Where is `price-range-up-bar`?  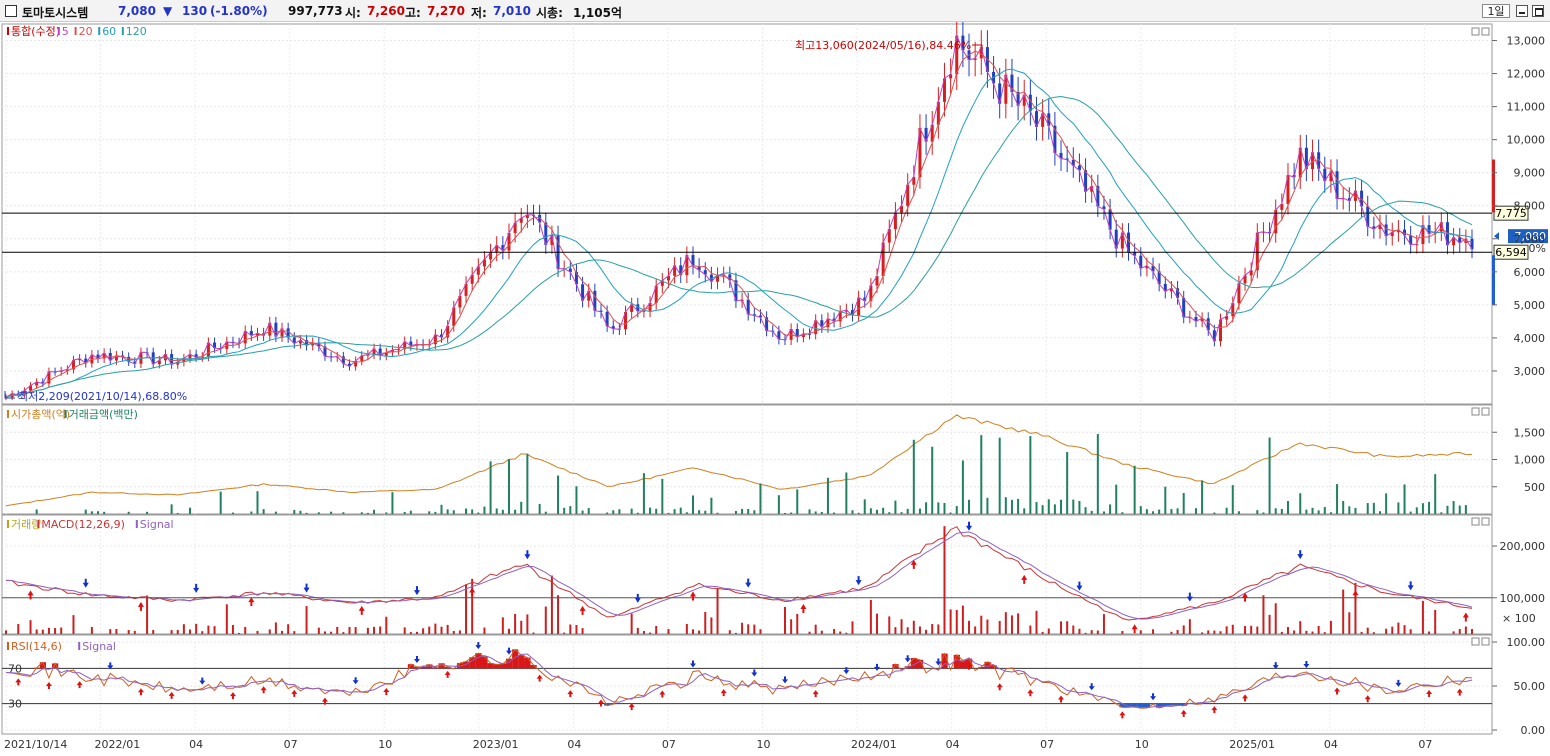 price-range-up-bar is located at coordinates (1493, 186).